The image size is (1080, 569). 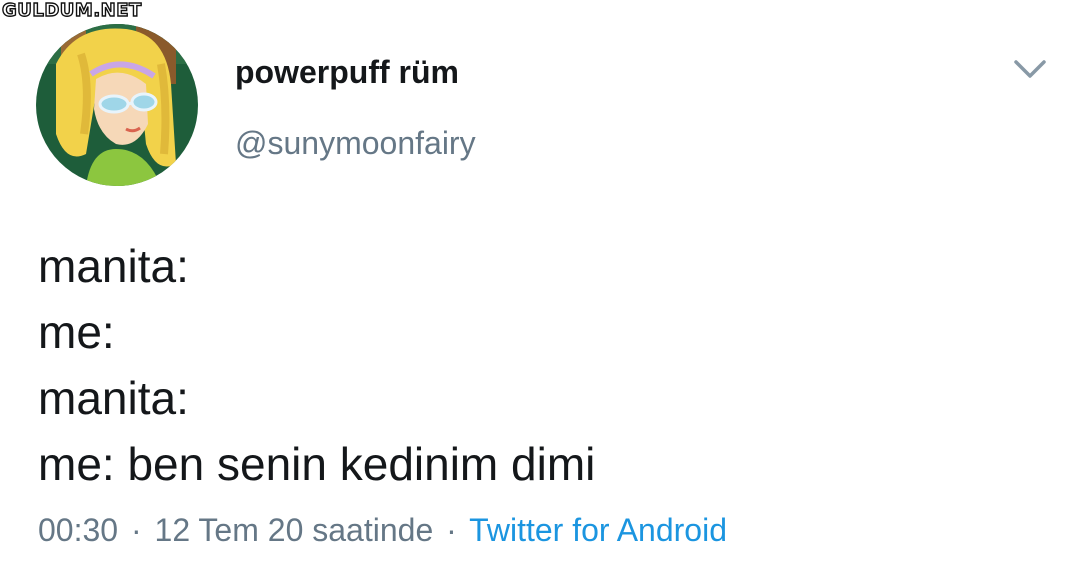 What do you see at coordinates (76, 332) in the screenshot?
I see `tweet-line: me:` at bounding box center [76, 332].